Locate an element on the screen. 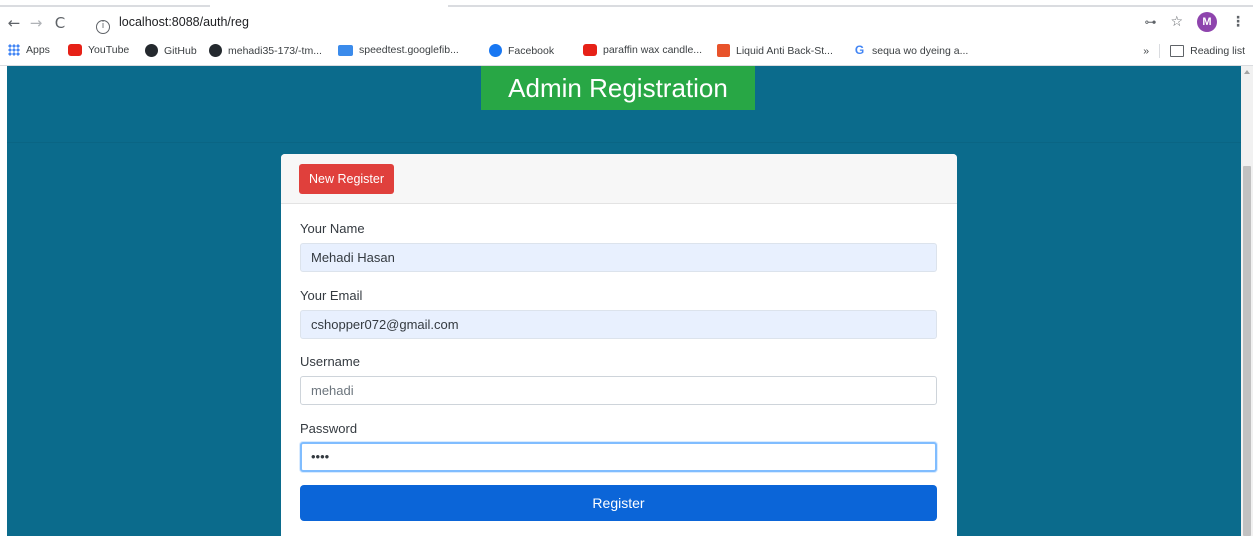  header-divider is located at coordinates (624, 142).